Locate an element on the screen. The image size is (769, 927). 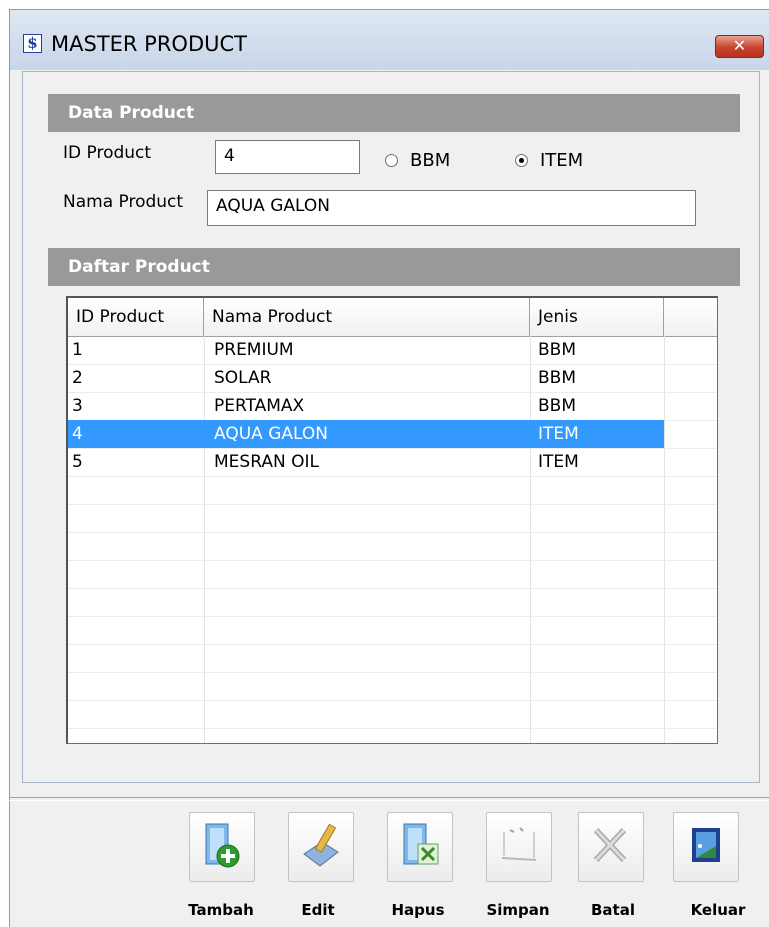
simpan-button is located at coordinates (519, 847).